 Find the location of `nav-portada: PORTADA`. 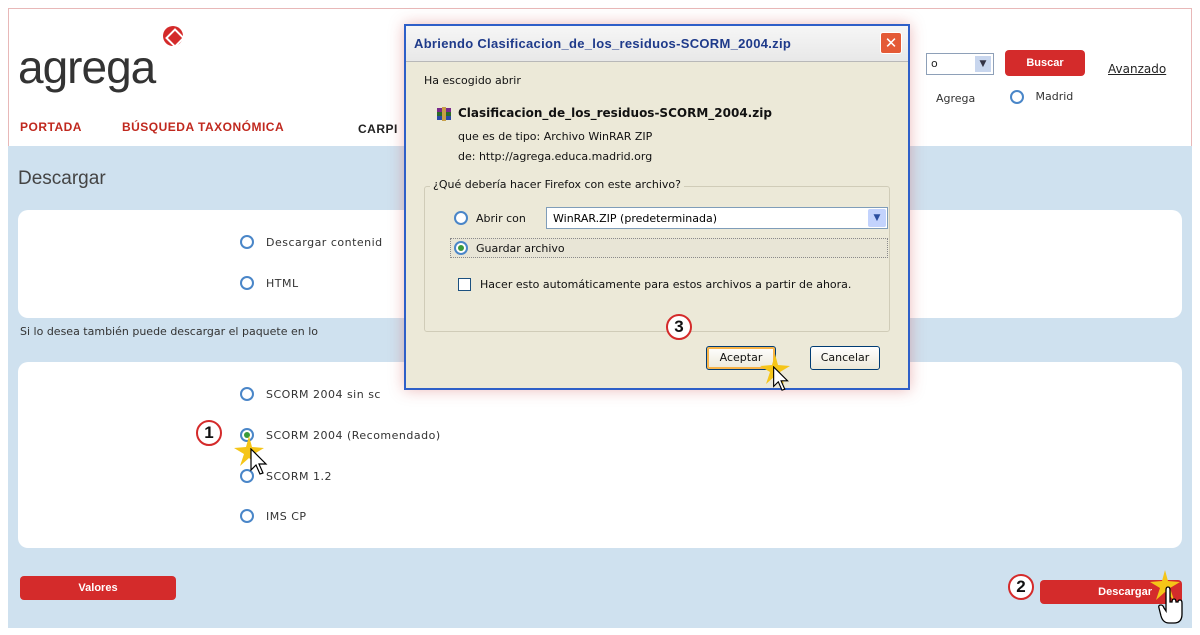

nav-portada: PORTADA is located at coordinates (51, 127).